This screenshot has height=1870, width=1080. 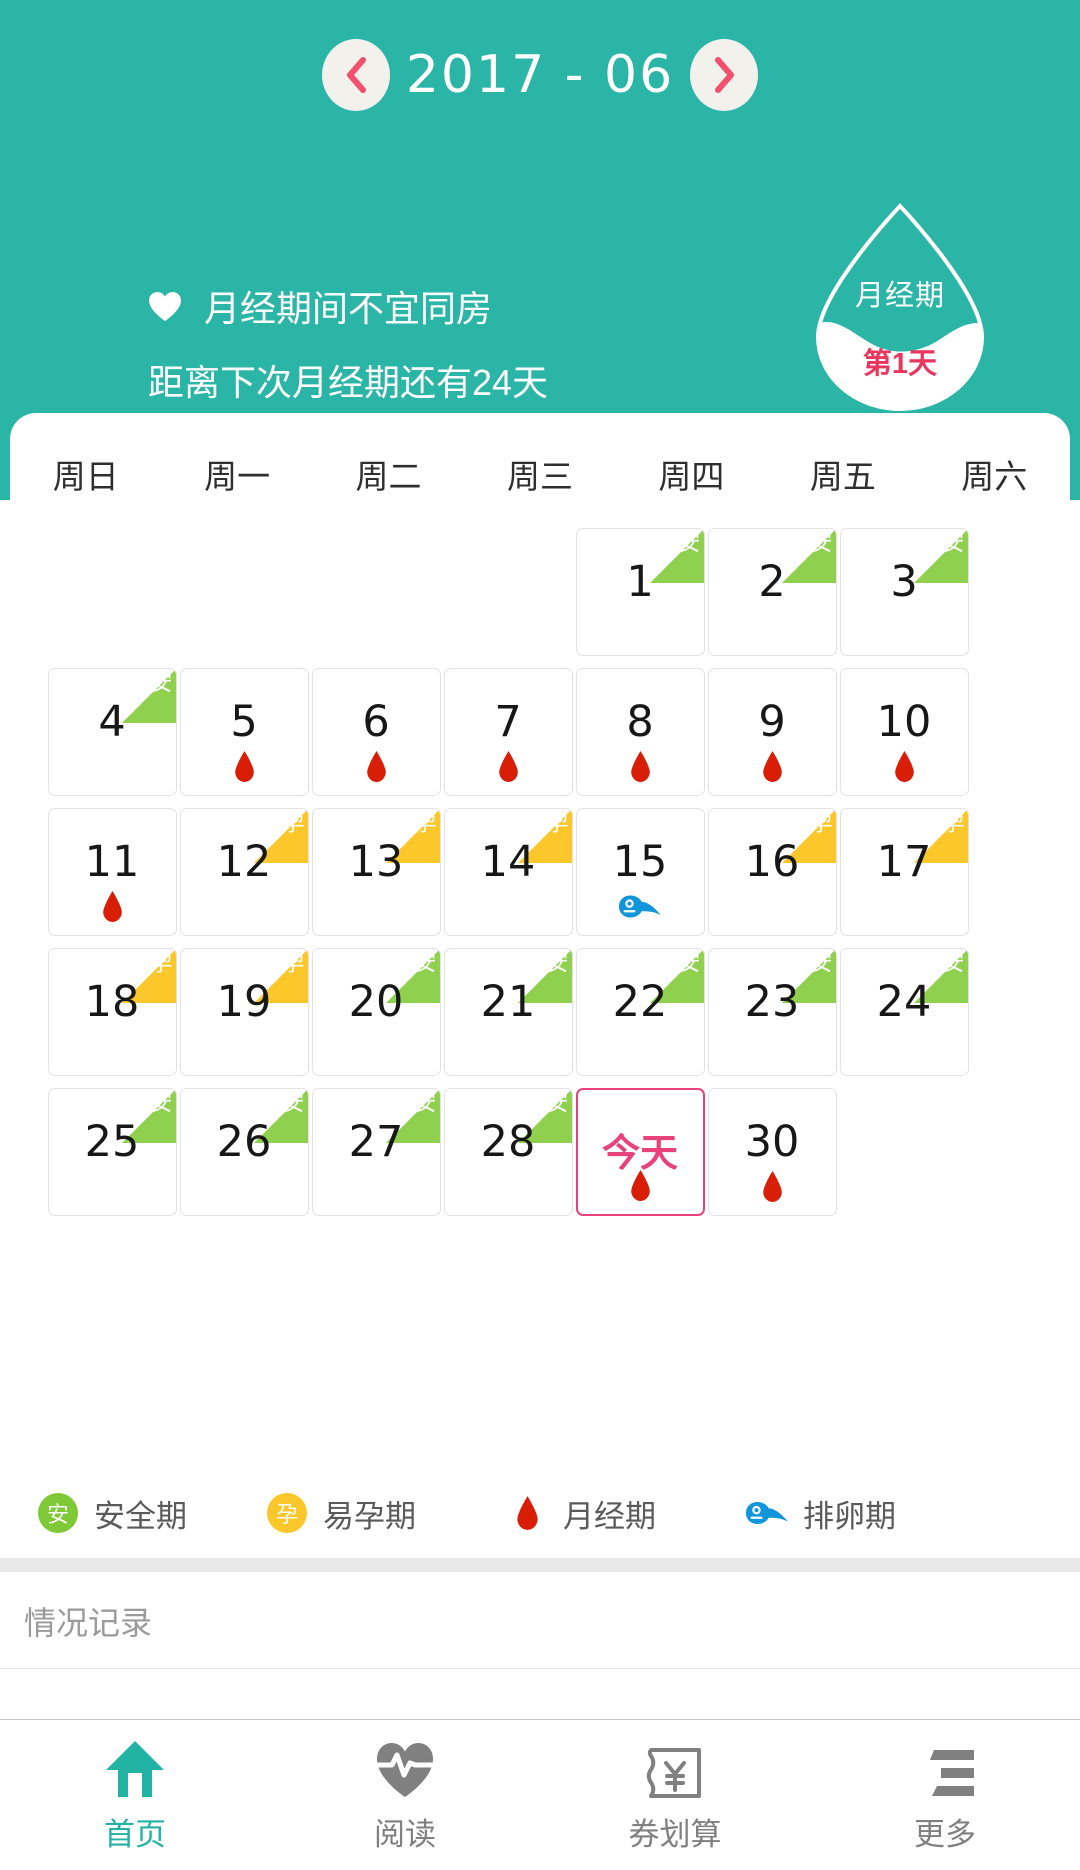 I want to click on legend-label: 月经期, so click(x=609, y=1516).